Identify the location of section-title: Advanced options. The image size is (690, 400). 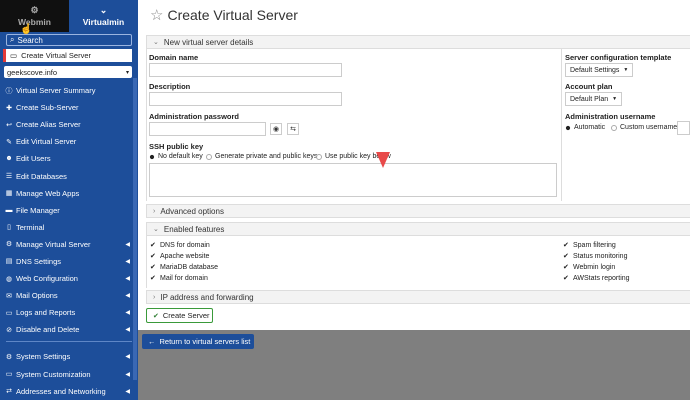
(192, 211).